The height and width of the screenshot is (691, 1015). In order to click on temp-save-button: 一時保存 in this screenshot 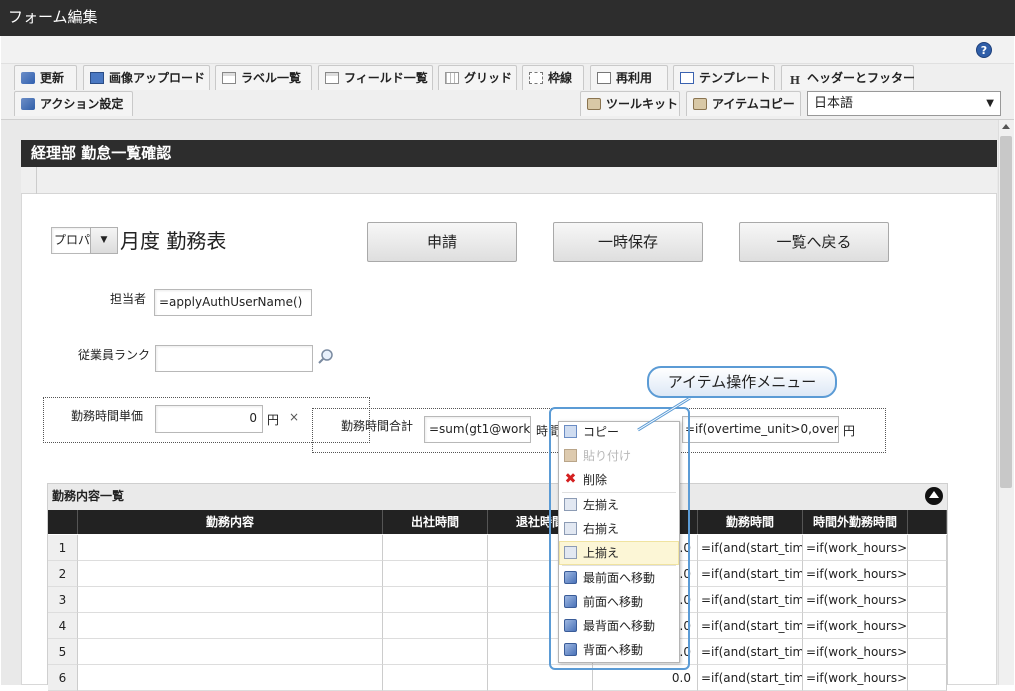, I will do `click(628, 242)`.